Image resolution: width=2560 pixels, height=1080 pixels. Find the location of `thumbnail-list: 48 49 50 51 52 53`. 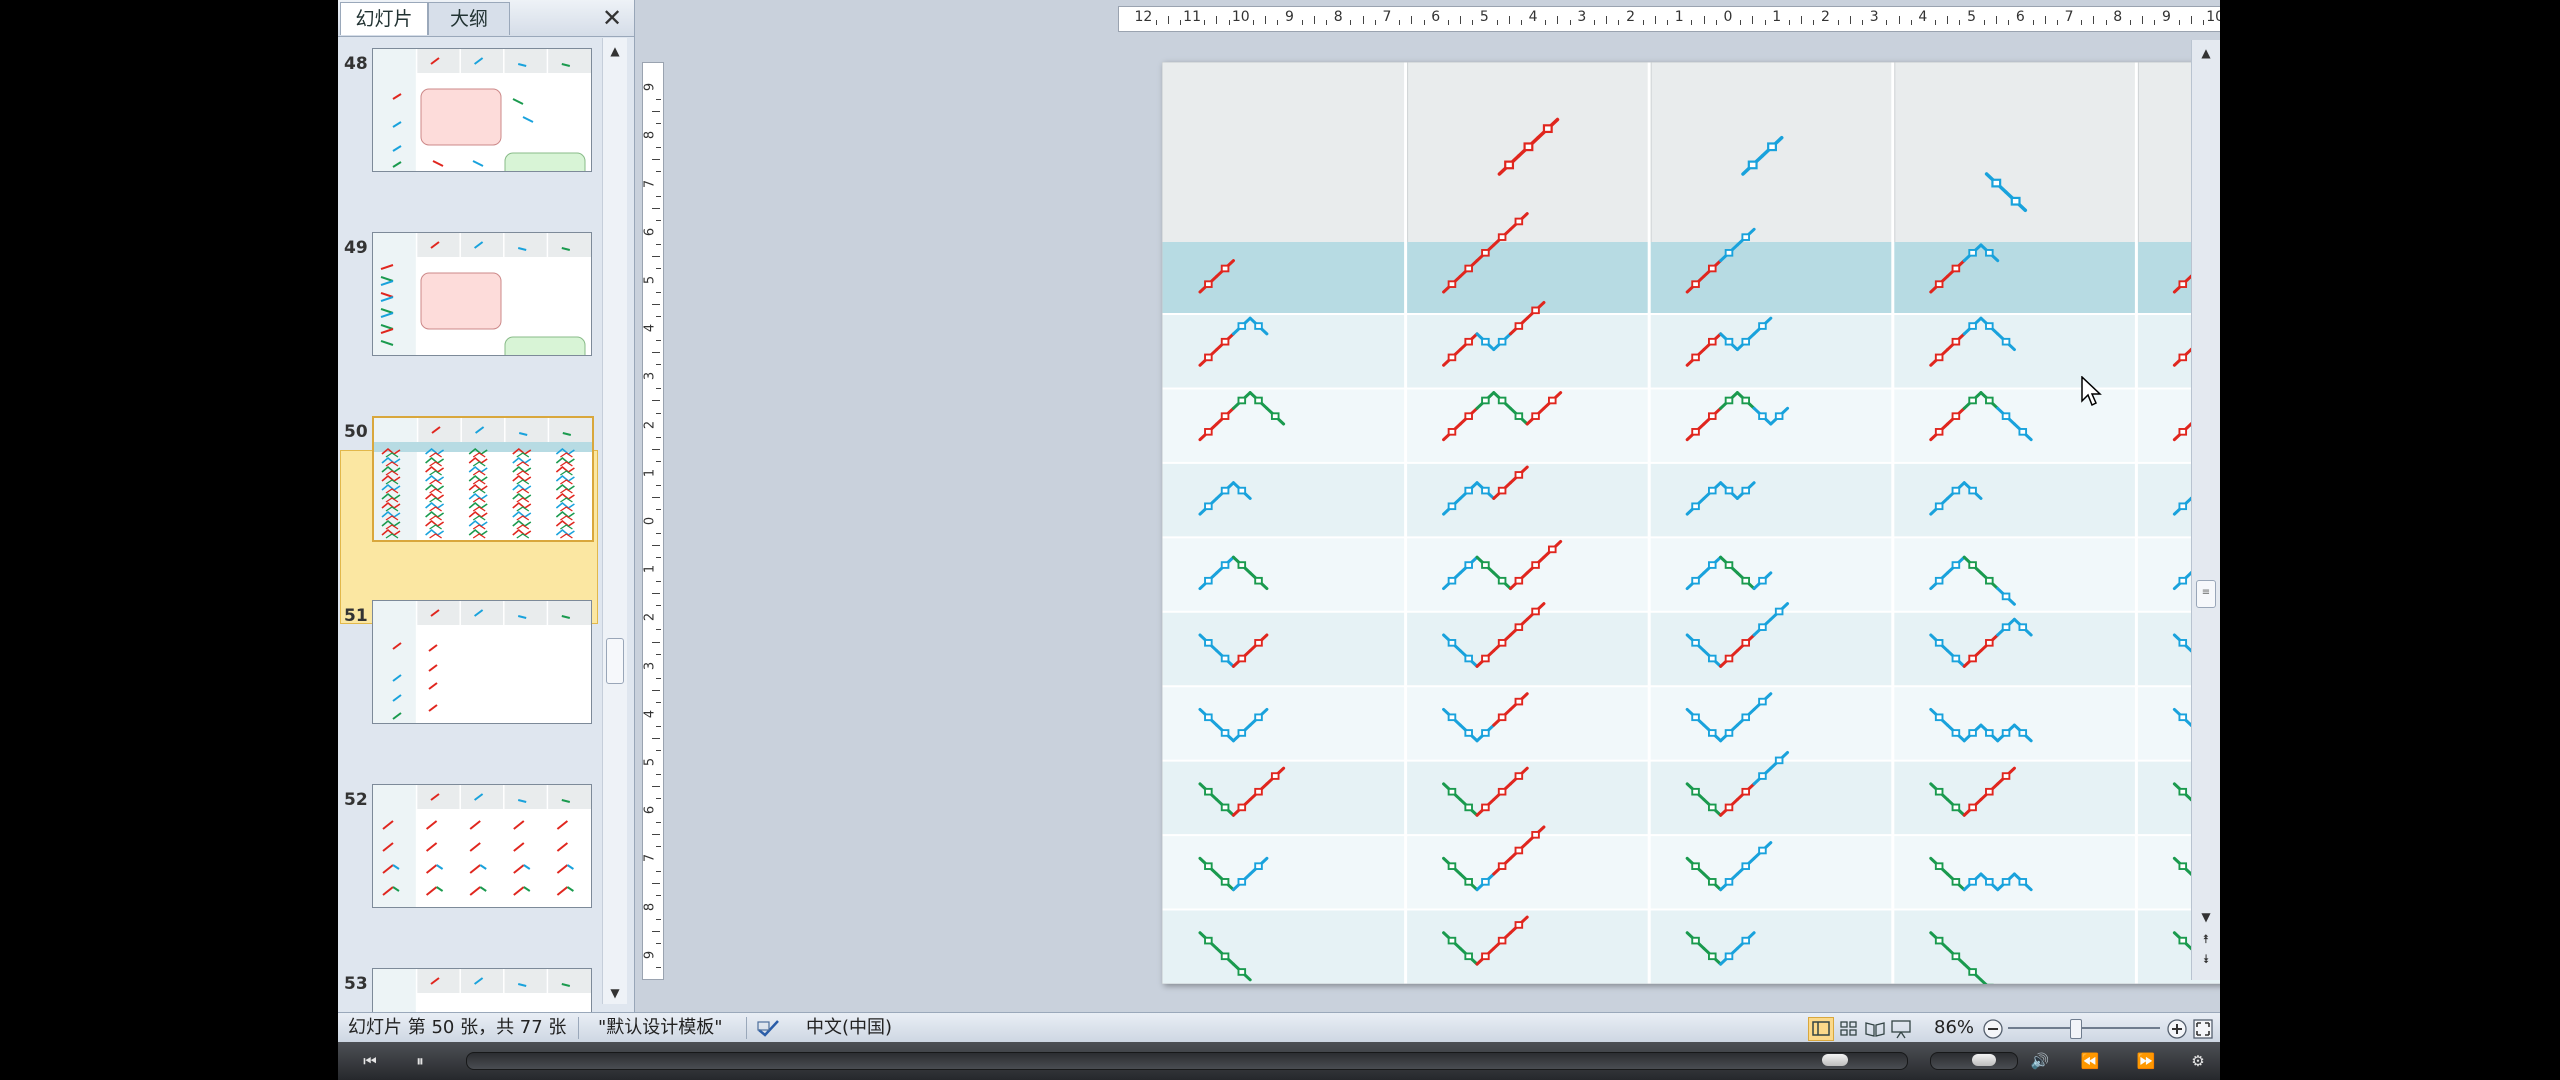

thumbnail-list: 48 49 50 51 52 53 is located at coordinates (470, 525).